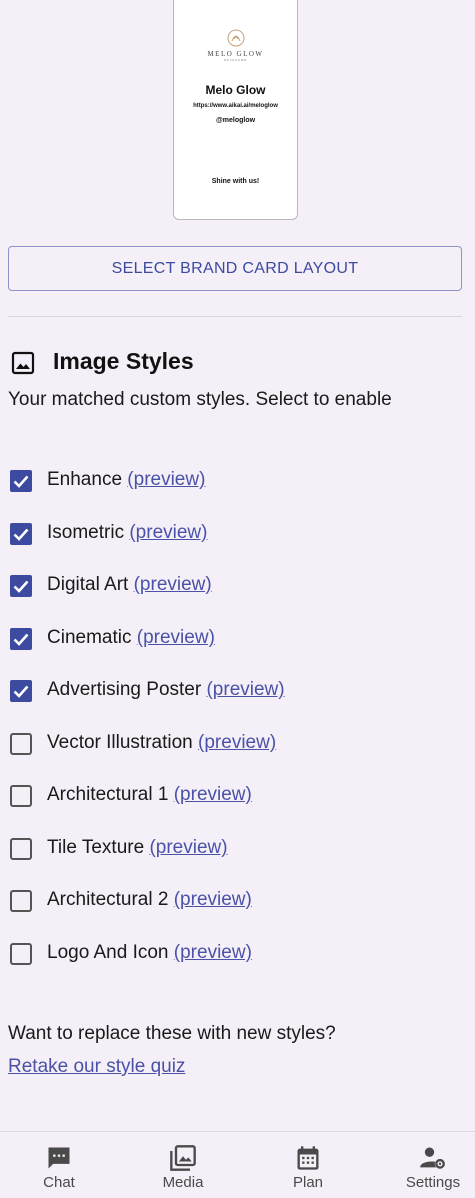 Image resolution: width=475 pixels, height=1198 pixels. Describe the element at coordinates (237, 534) in the screenshot. I see `style-row-isometric: Isometric (preview)` at that location.